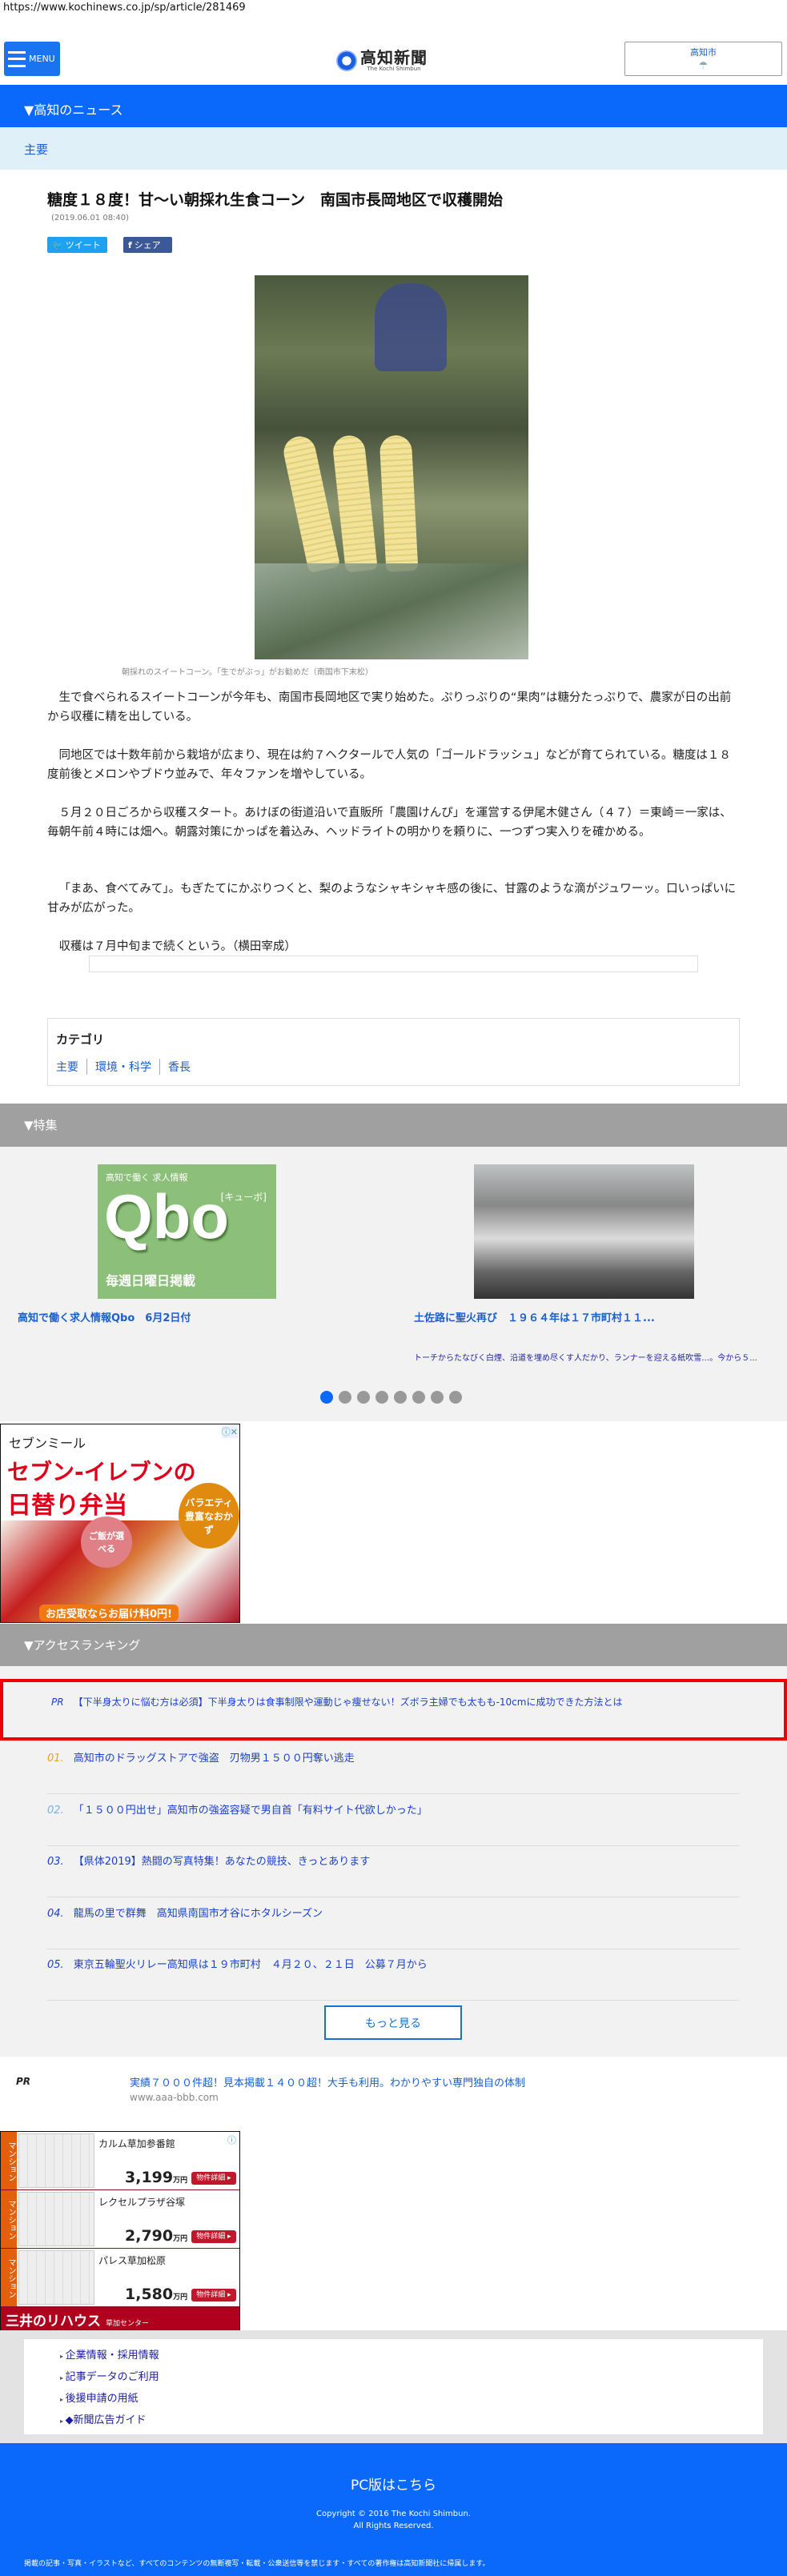  I want to click on qbo-logo: Qbo, so click(166, 1216).